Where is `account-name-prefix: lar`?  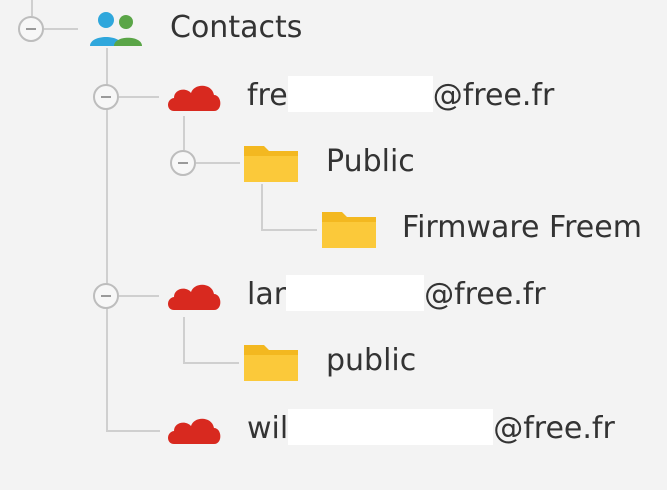 account-name-prefix: lar is located at coordinates (267, 294).